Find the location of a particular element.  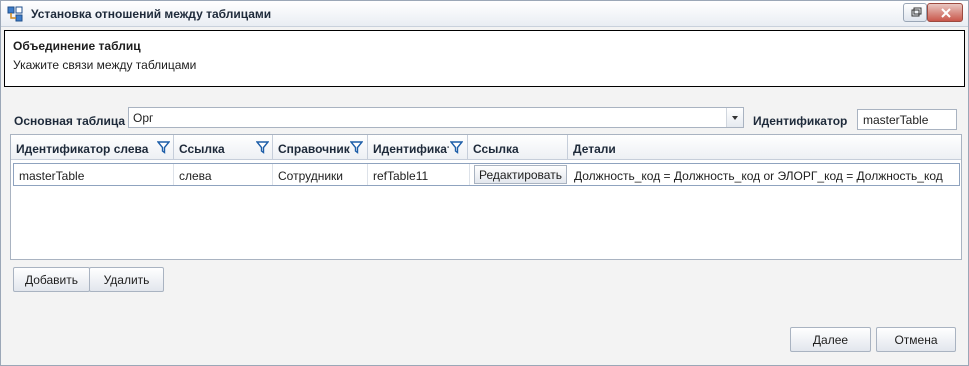

cancel-button: Отмена is located at coordinates (916, 339).